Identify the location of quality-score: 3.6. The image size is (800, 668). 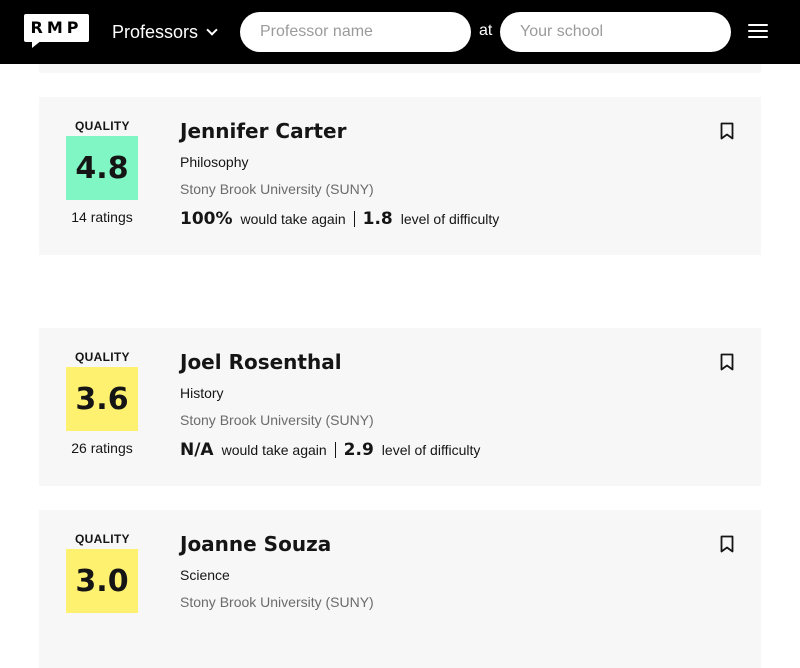
(102, 399).